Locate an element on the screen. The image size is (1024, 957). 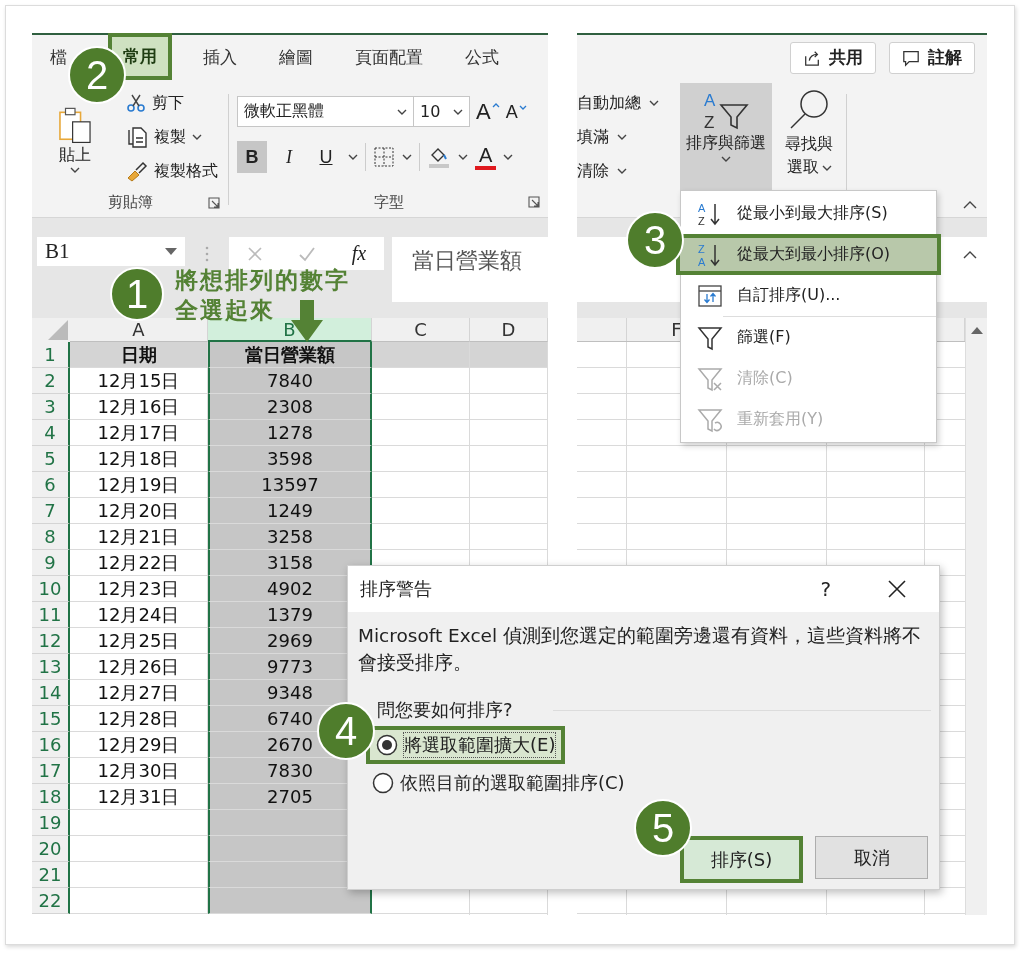
radio-selected-icon is located at coordinates (387, 745).